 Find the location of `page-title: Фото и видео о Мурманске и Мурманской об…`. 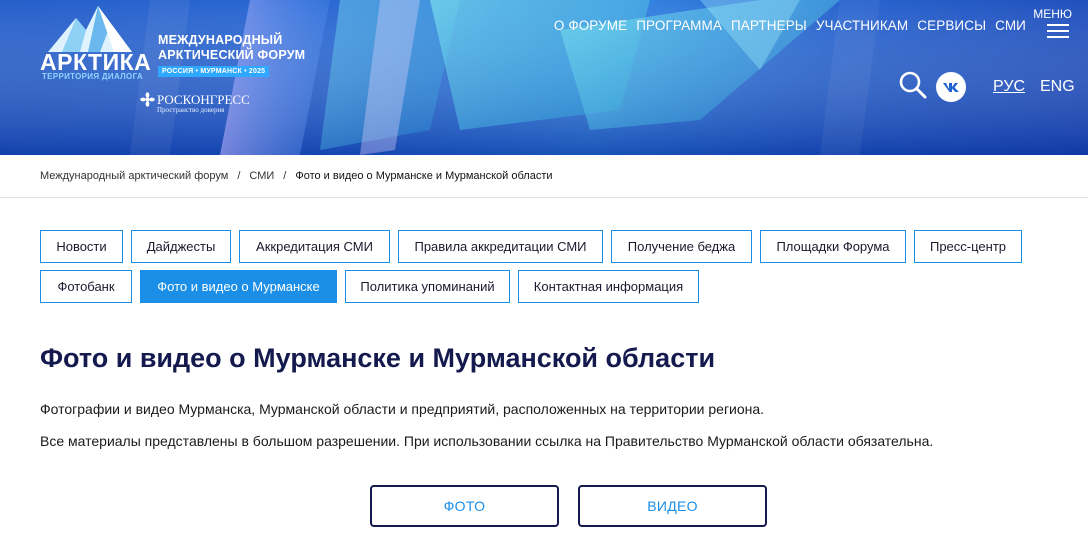

page-title: Фото и видео о Мурманске и Мурманской об… is located at coordinates (378, 358).